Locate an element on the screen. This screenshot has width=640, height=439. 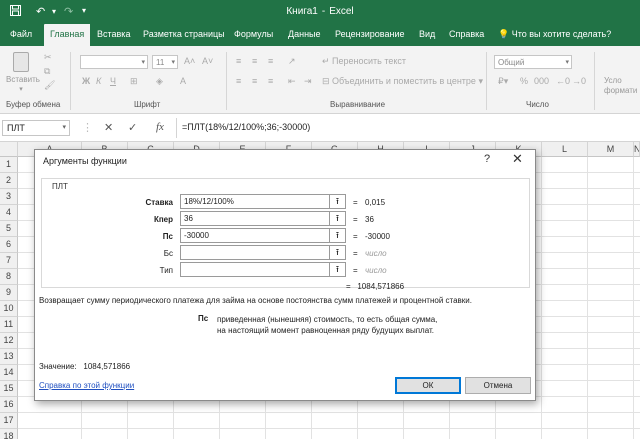
row-header: 15 is located at coordinates (9, 389).